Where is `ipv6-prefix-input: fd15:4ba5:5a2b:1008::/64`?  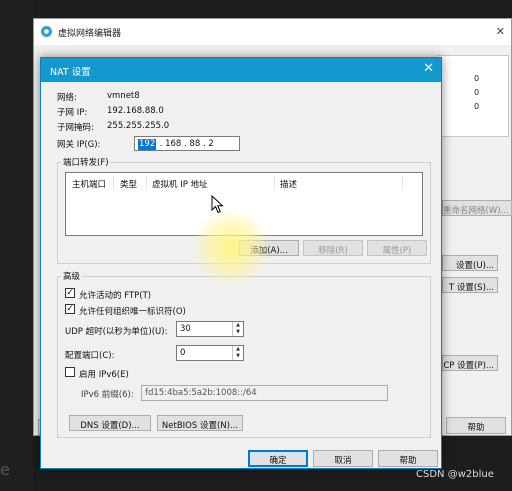
ipv6-prefix-input: fd15:4ba5:5a2b:1008::/64 is located at coordinates (264, 393).